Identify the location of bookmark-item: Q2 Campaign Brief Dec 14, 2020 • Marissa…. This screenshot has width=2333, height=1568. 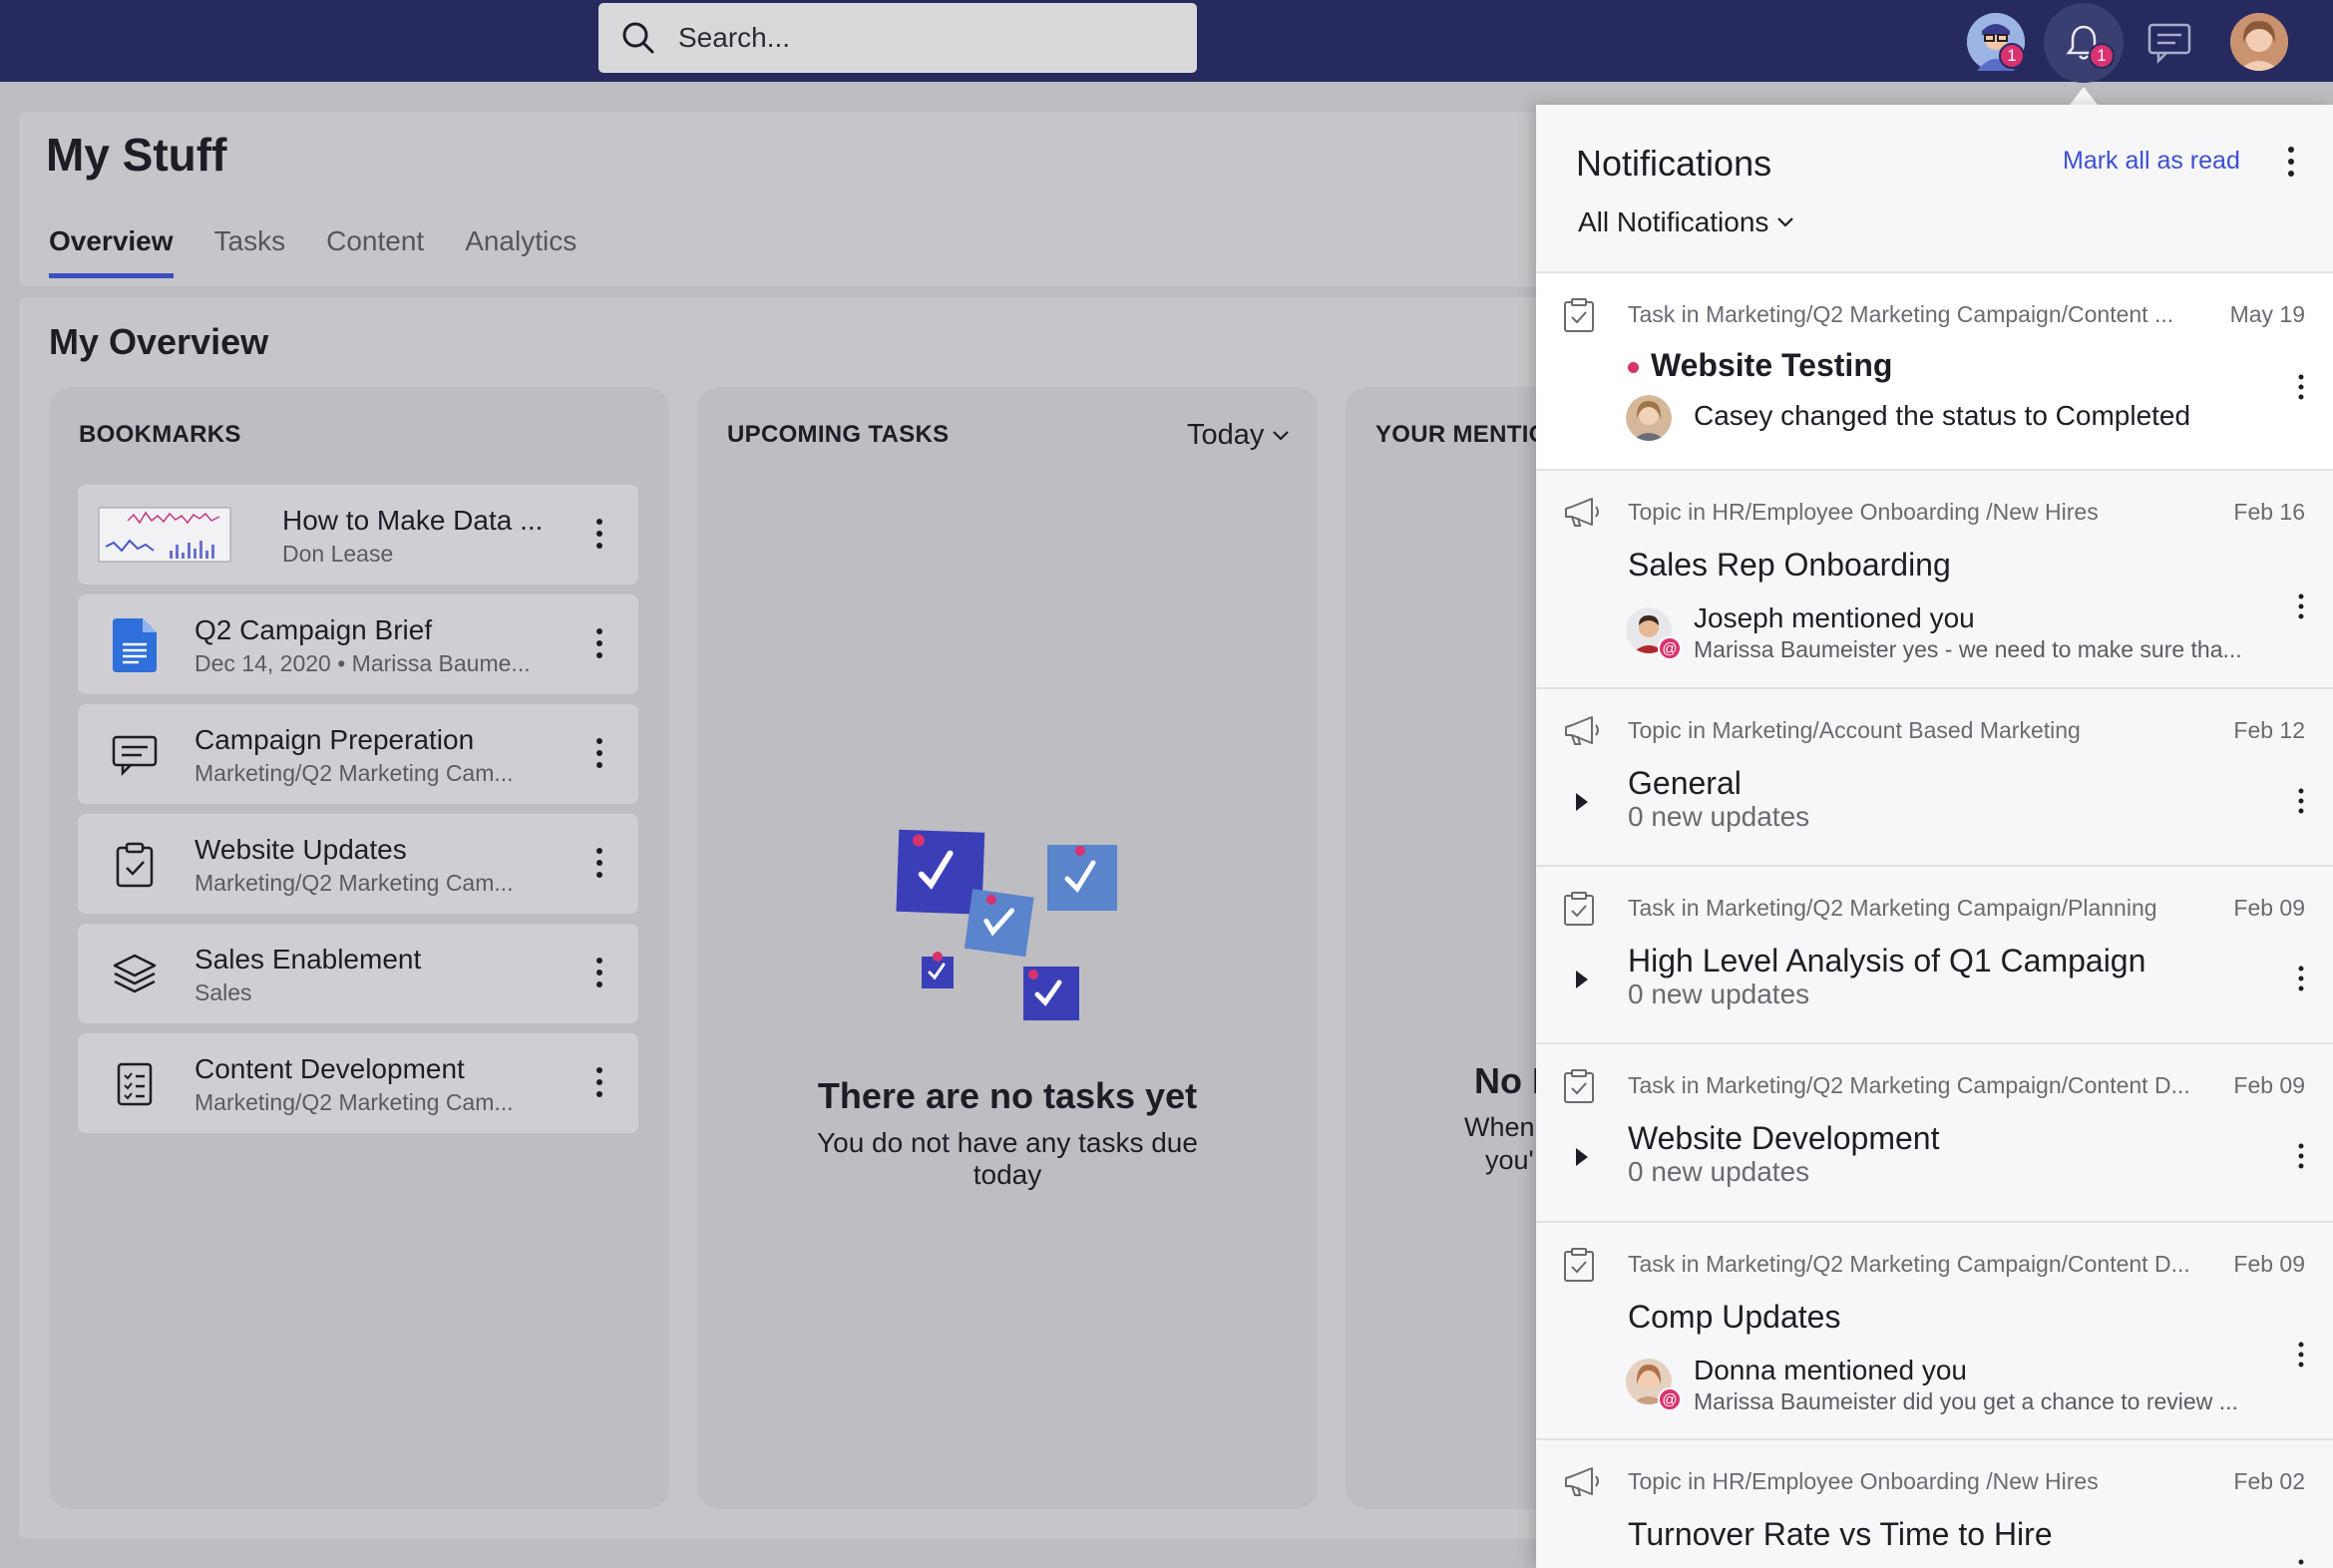
(358, 644).